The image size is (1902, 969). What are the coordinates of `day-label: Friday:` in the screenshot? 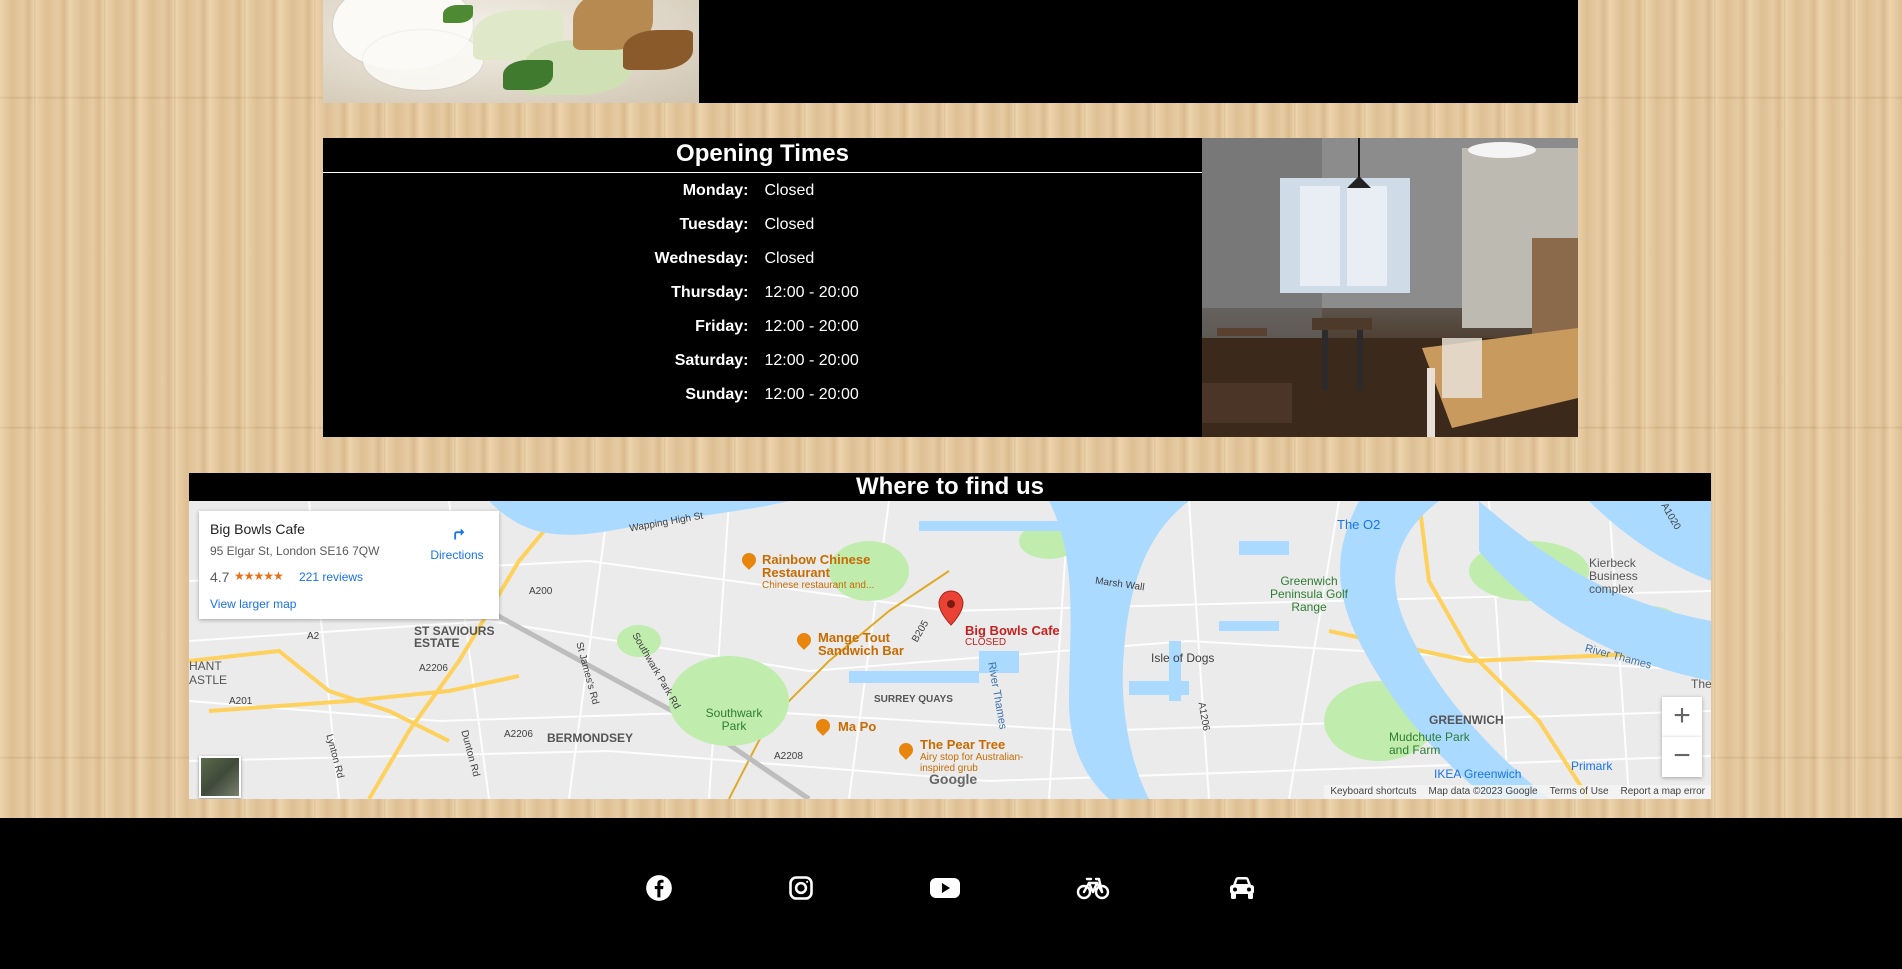 It's located at (722, 326).